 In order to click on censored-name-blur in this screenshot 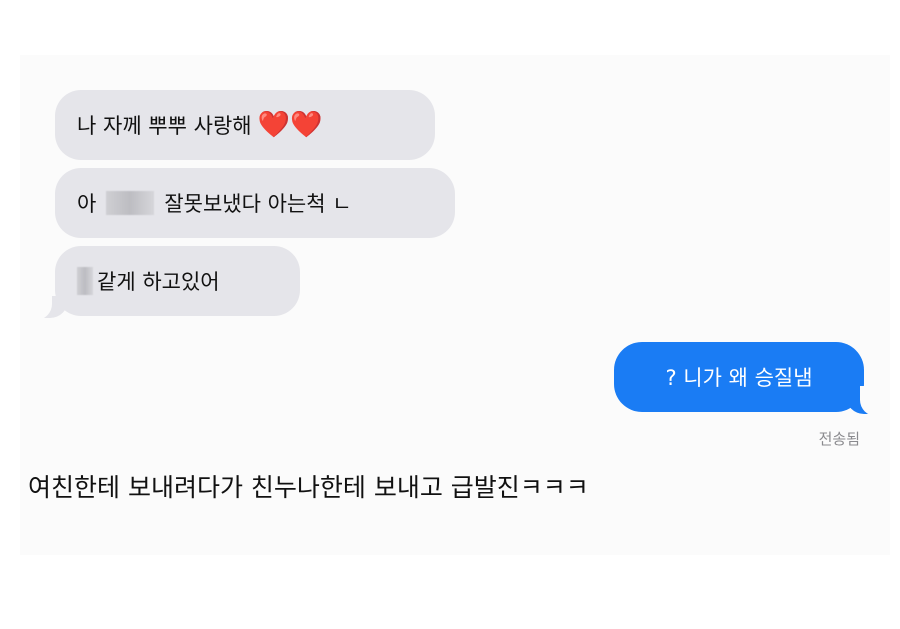, I will do `click(130, 203)`.